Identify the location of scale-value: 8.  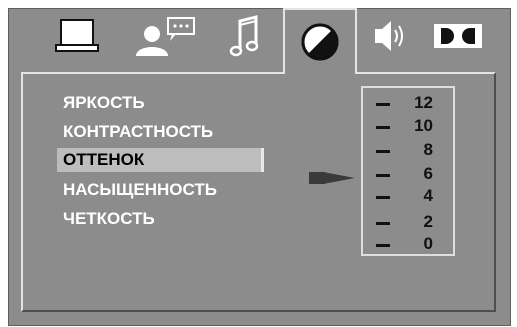
(428, 149).